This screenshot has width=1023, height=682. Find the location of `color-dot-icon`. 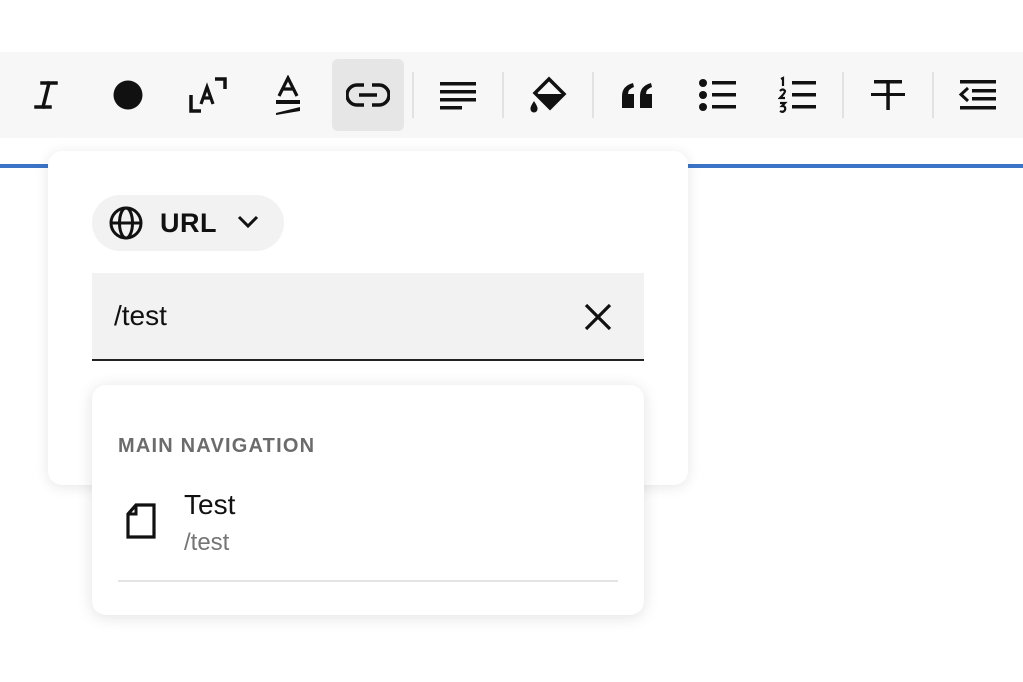

color-dot-icon is located at coordinates (128, 95).